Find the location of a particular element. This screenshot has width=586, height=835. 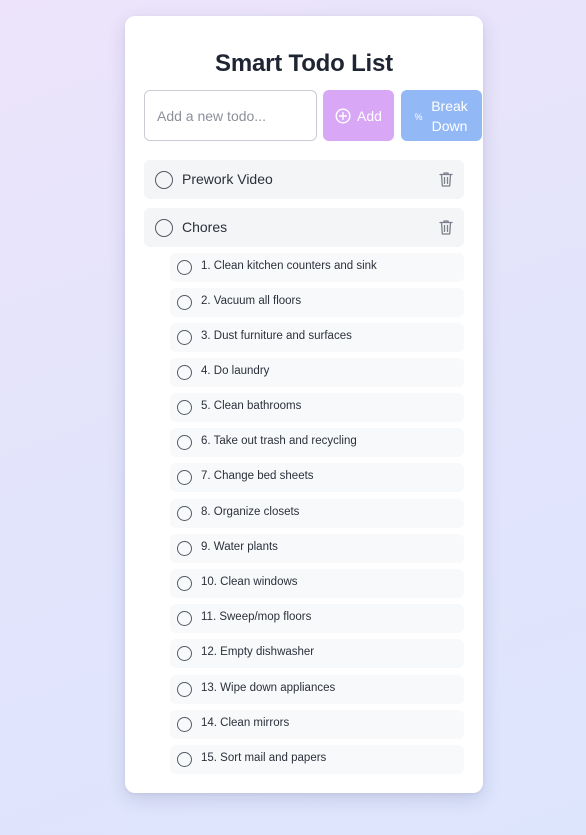

percent-icon: % is located at coordinates (418, 116).